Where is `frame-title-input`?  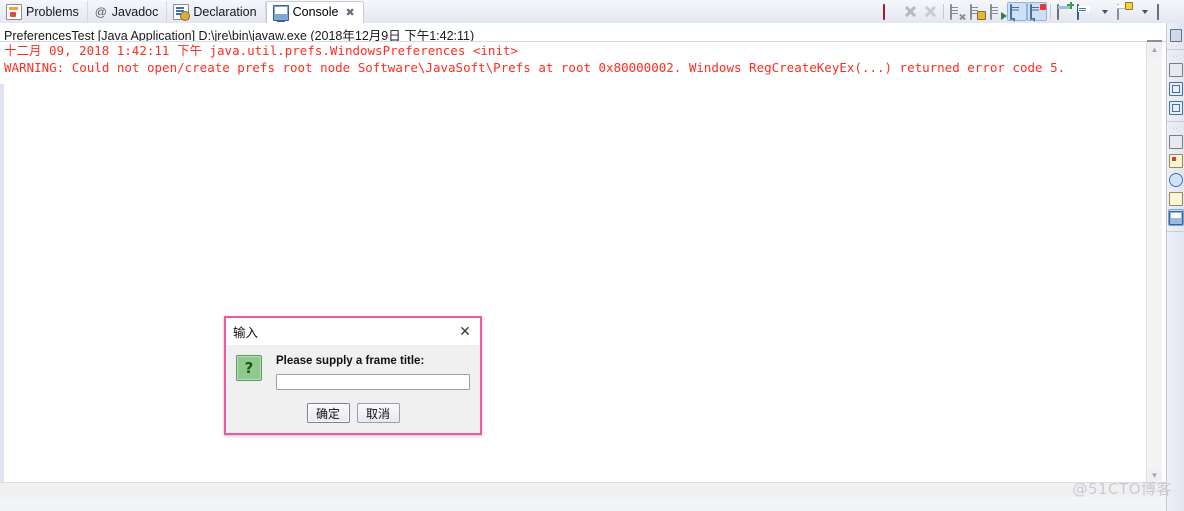 frame-title-input is located at coordinates (373, 382).